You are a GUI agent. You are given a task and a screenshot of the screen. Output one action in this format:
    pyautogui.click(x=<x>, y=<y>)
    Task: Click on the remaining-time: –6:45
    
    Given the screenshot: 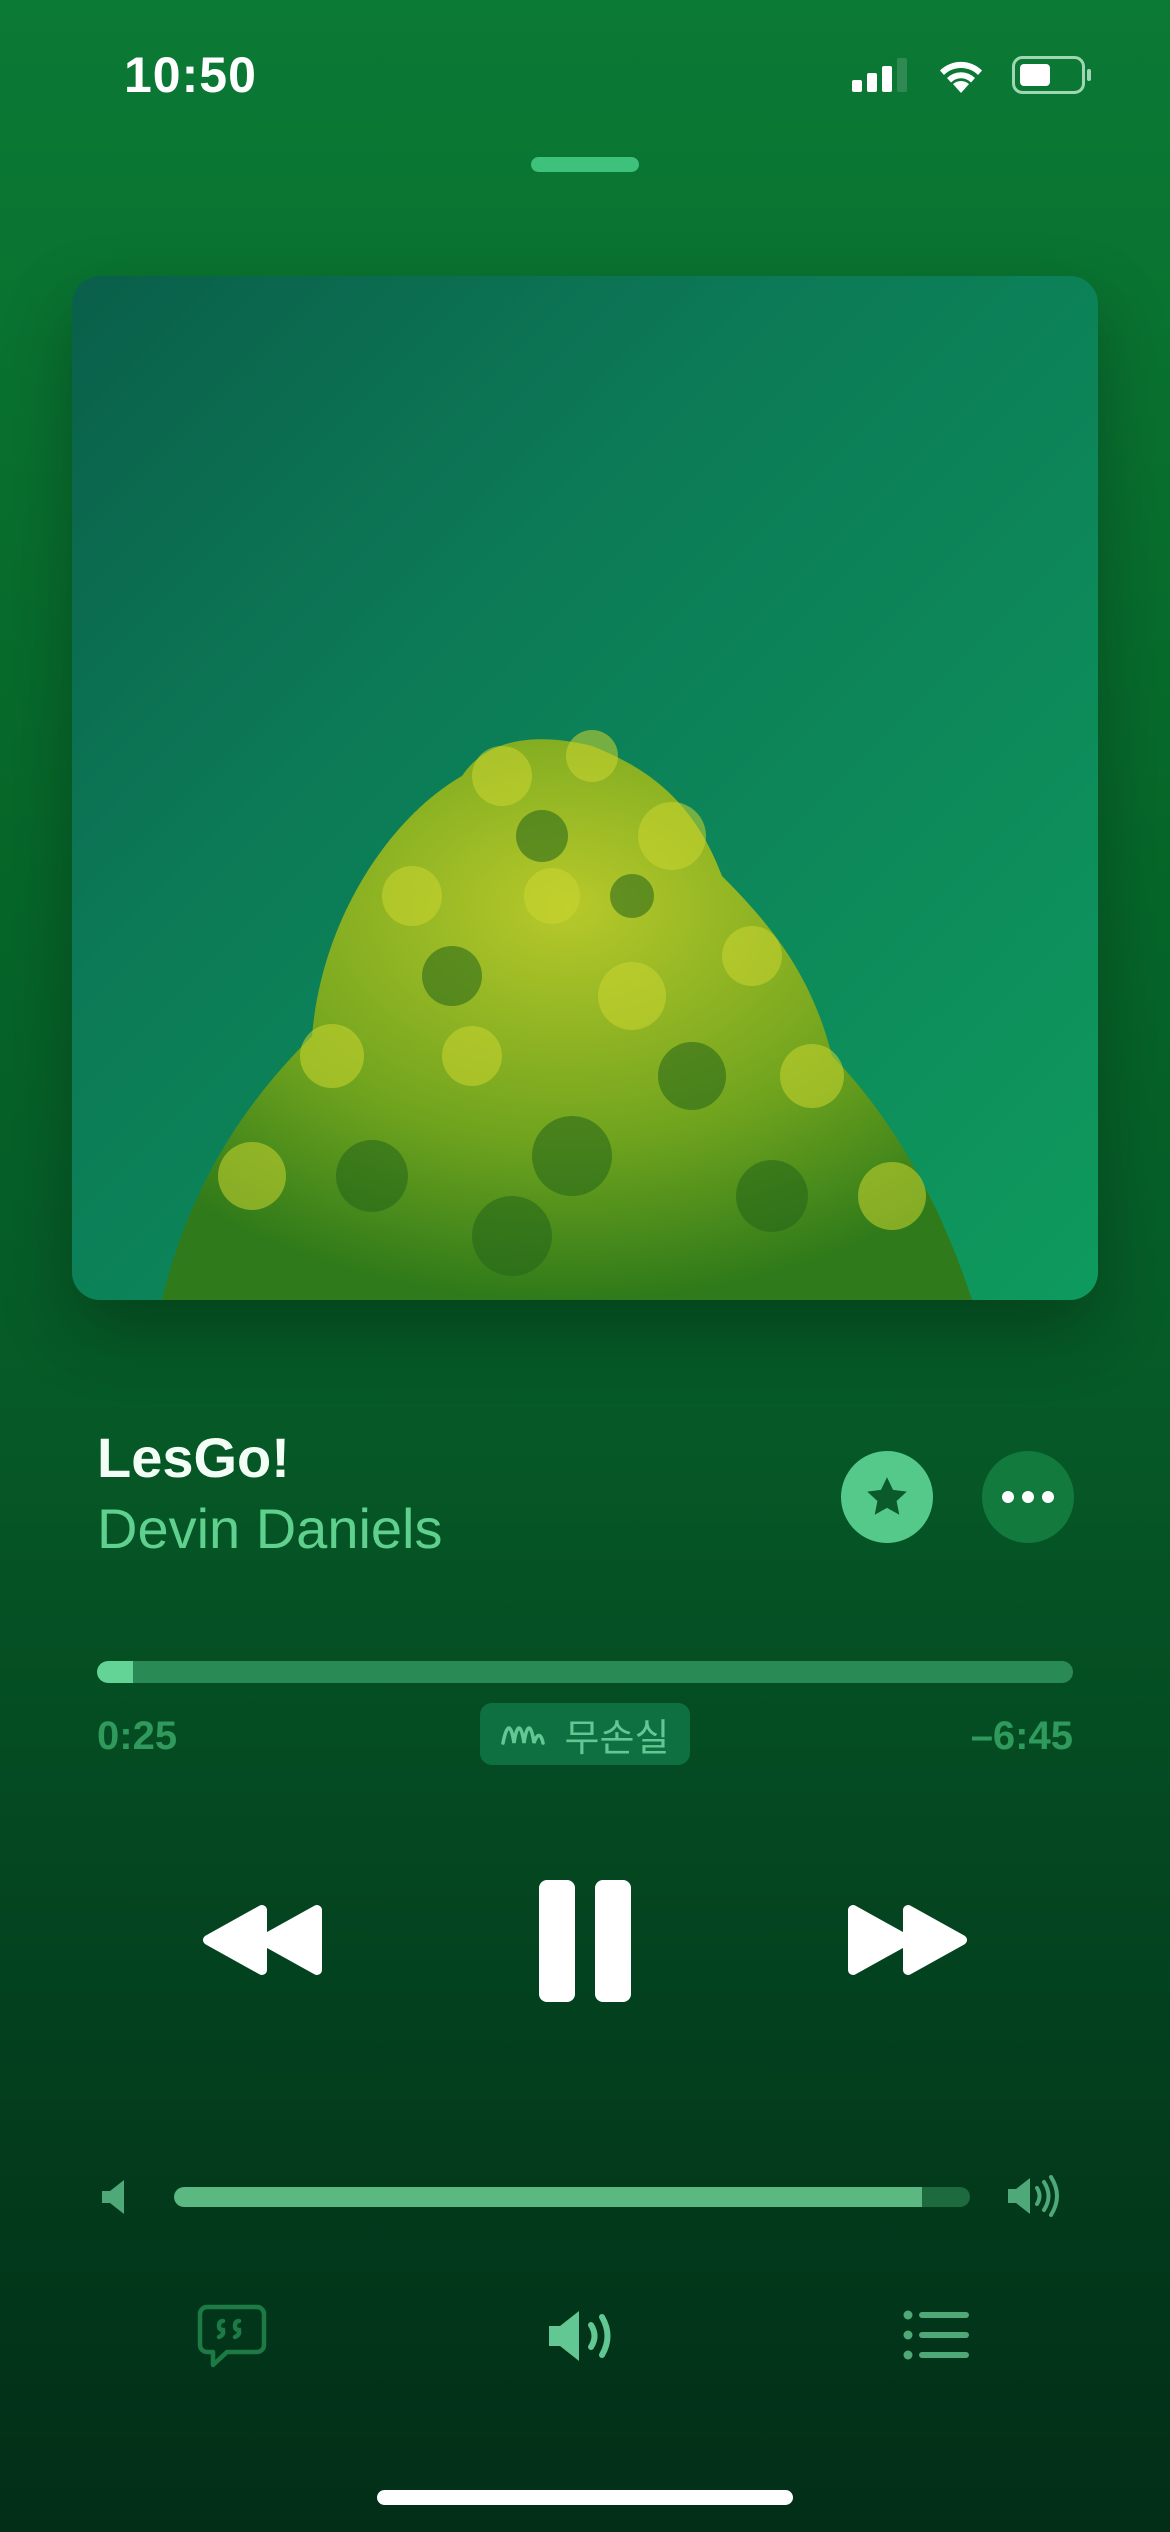 What is the action you would take?
    pyautogui.click(x=1021, y=1736)
    